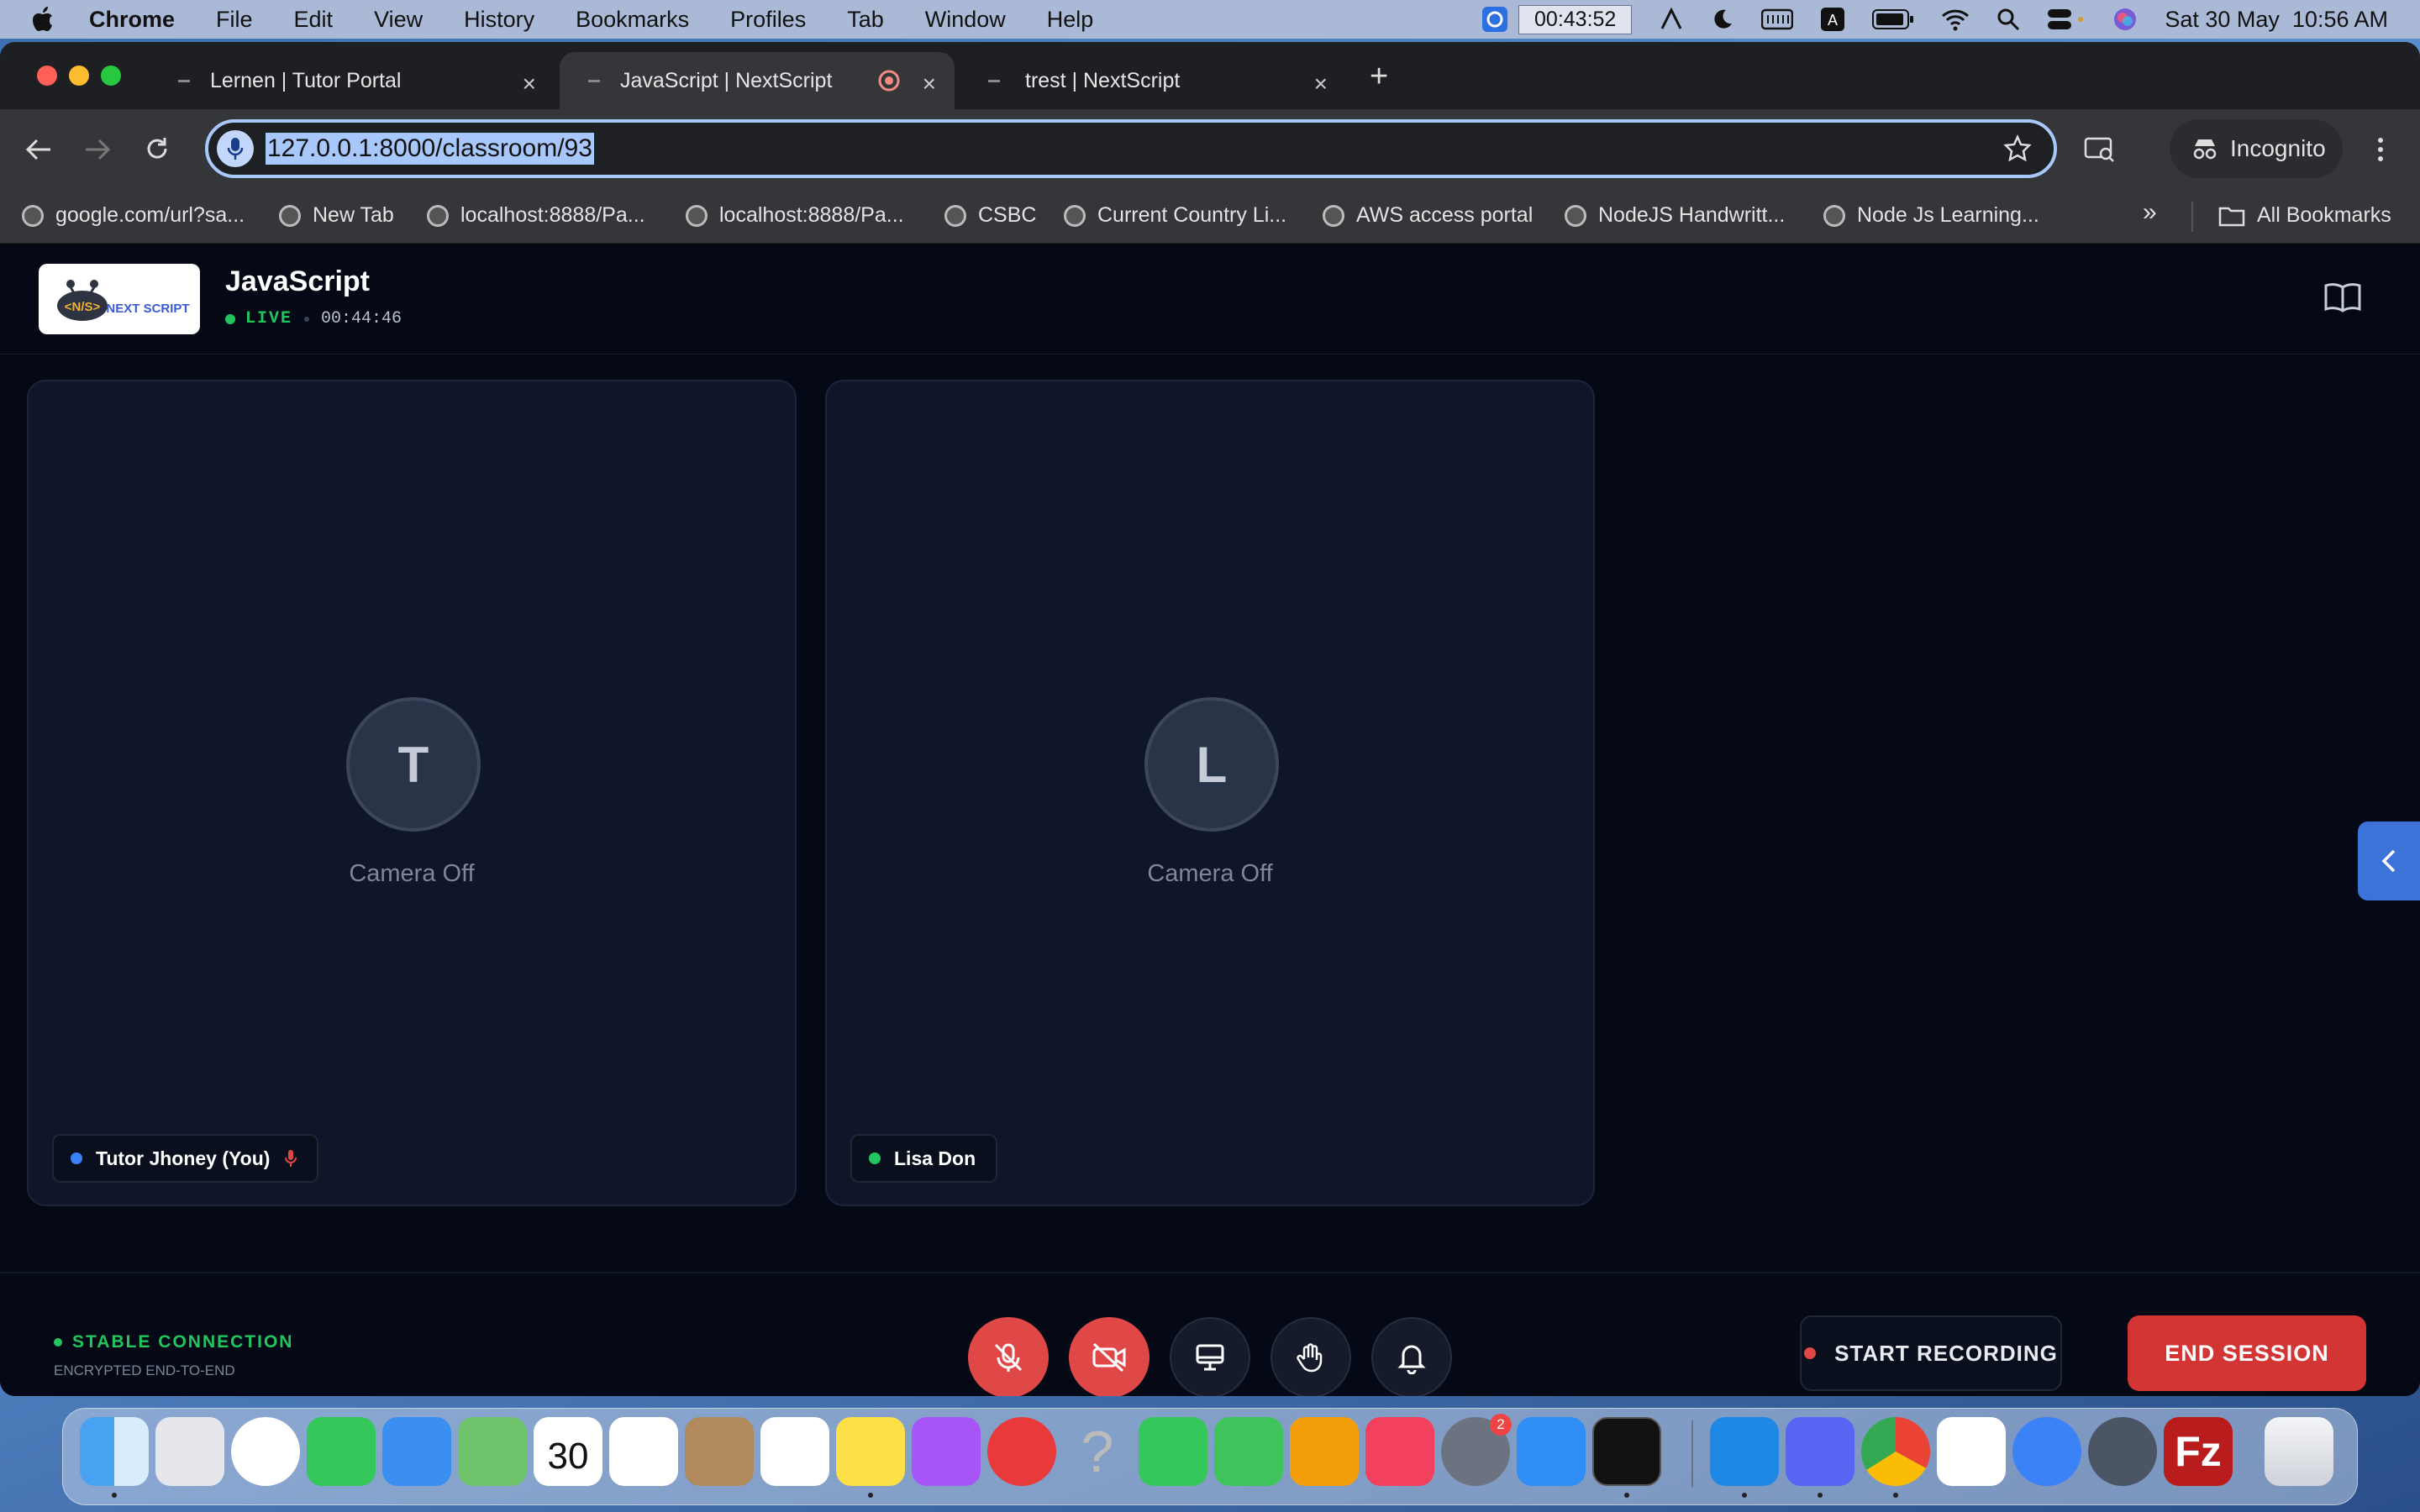 The image size is (2420, 1512). What do you see at coordinates (1931, 1353) in the screenshot?
I see `start-recording-button: START RECORDING` at bounding box center [1931, 1353].